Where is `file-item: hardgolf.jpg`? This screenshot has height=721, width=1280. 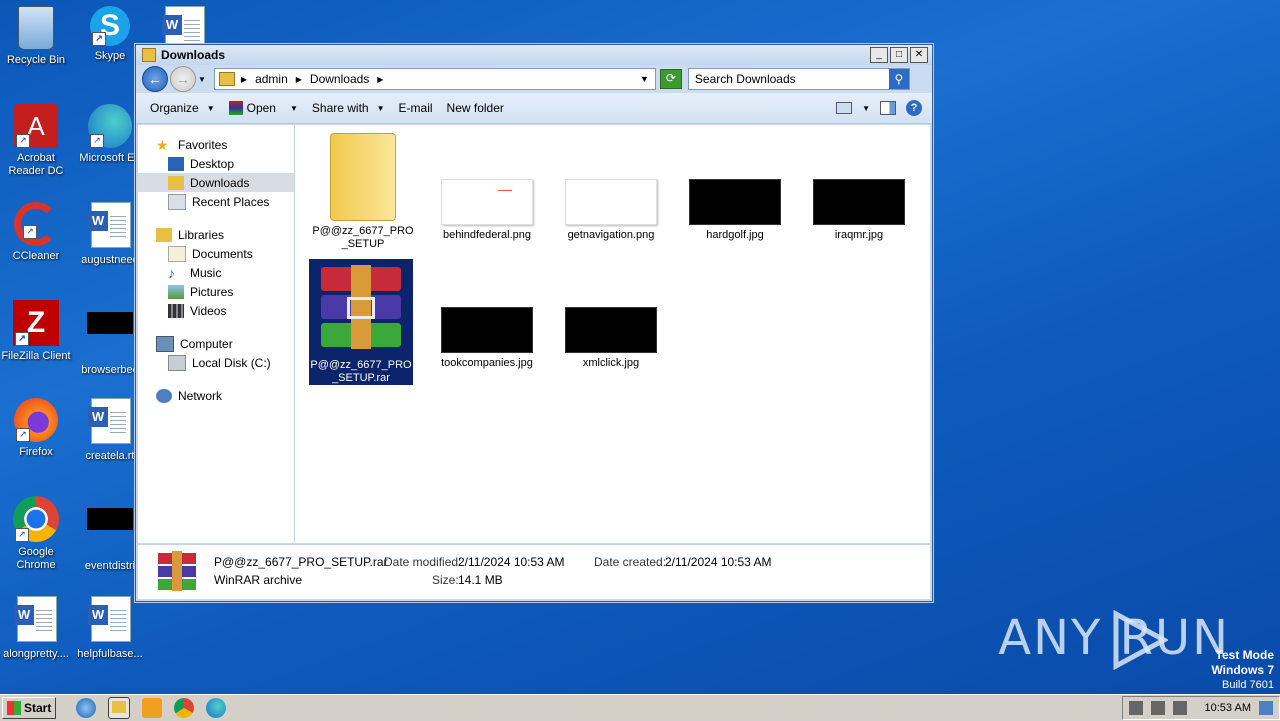 file-item: hardgolf.jpg is located at coordinates (735, 183).